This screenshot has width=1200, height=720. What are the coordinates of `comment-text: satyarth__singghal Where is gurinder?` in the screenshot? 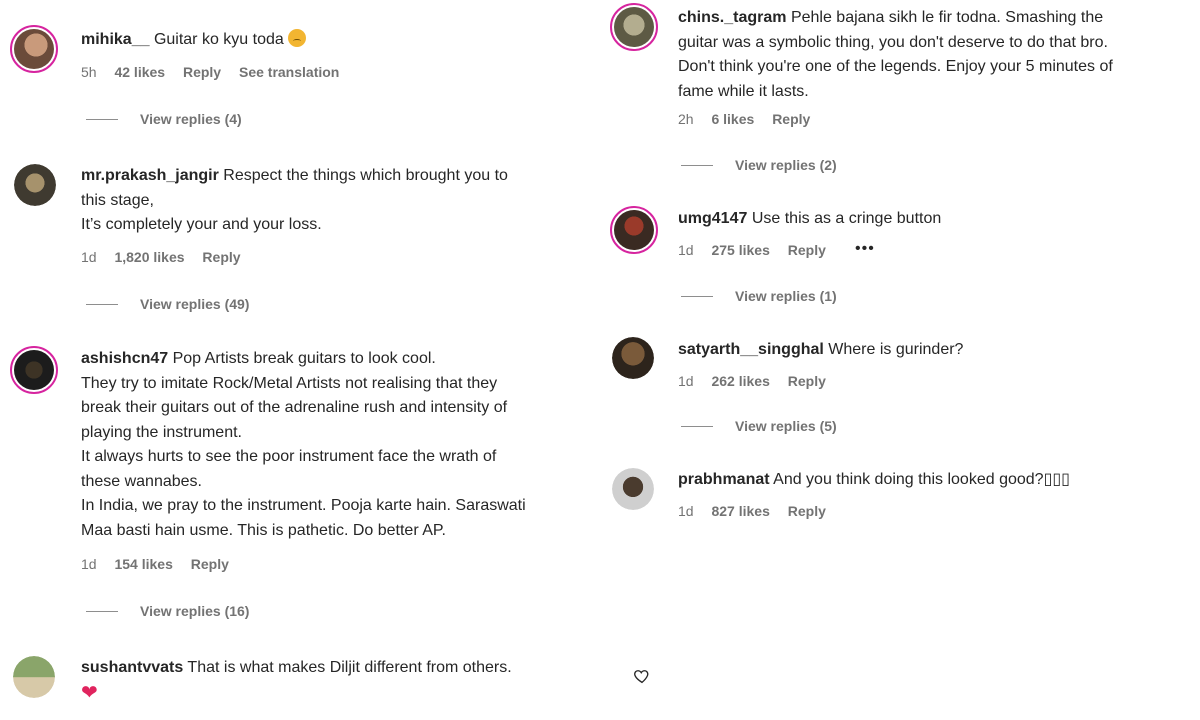 It's located at (938, 350).